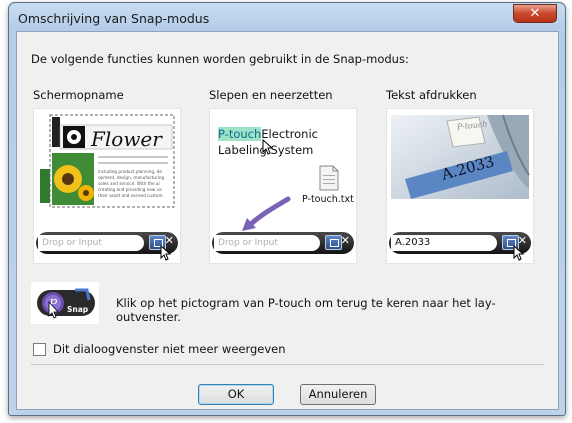 This screenshot has width=572, height=423. I want to click on window-title: Omschrijving van Snap-modus, so click(114, 18).